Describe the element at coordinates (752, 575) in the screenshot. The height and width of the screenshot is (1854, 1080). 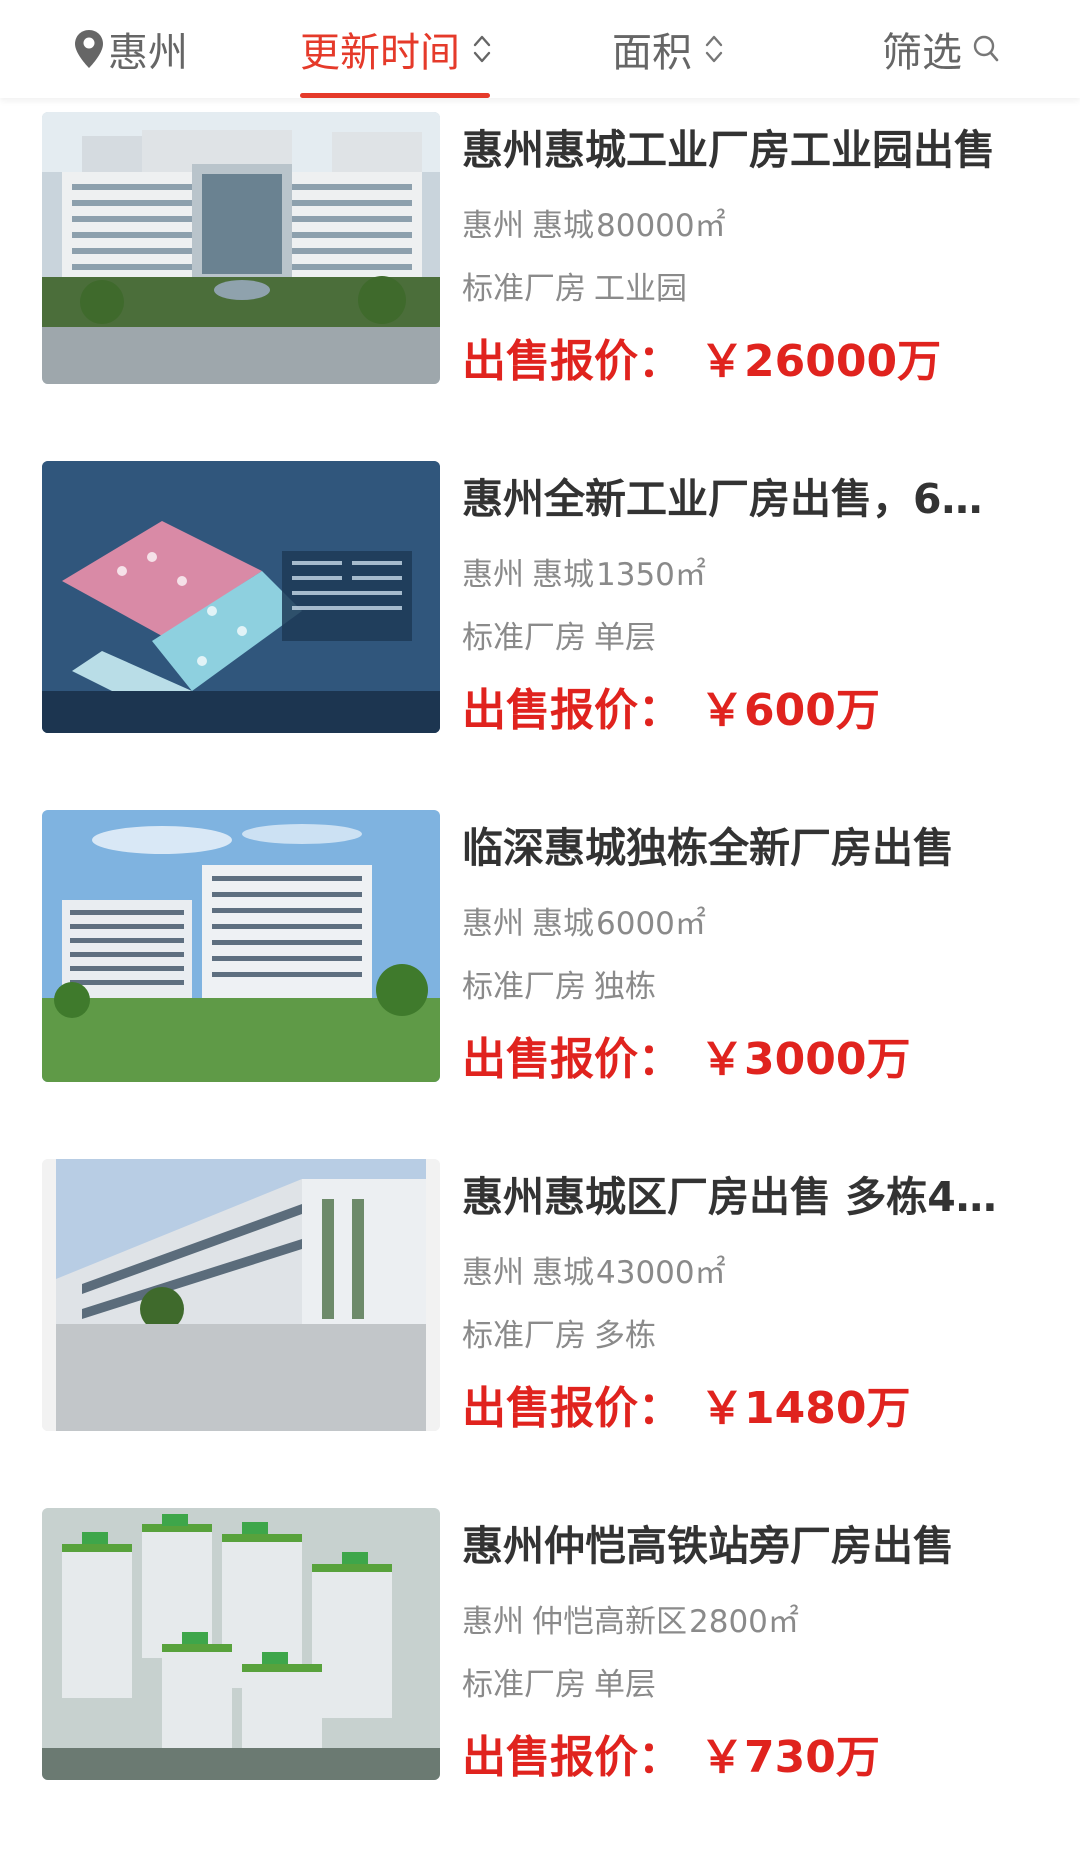
I see `listing-location: 惠州 惠城1350㎡` at that location.